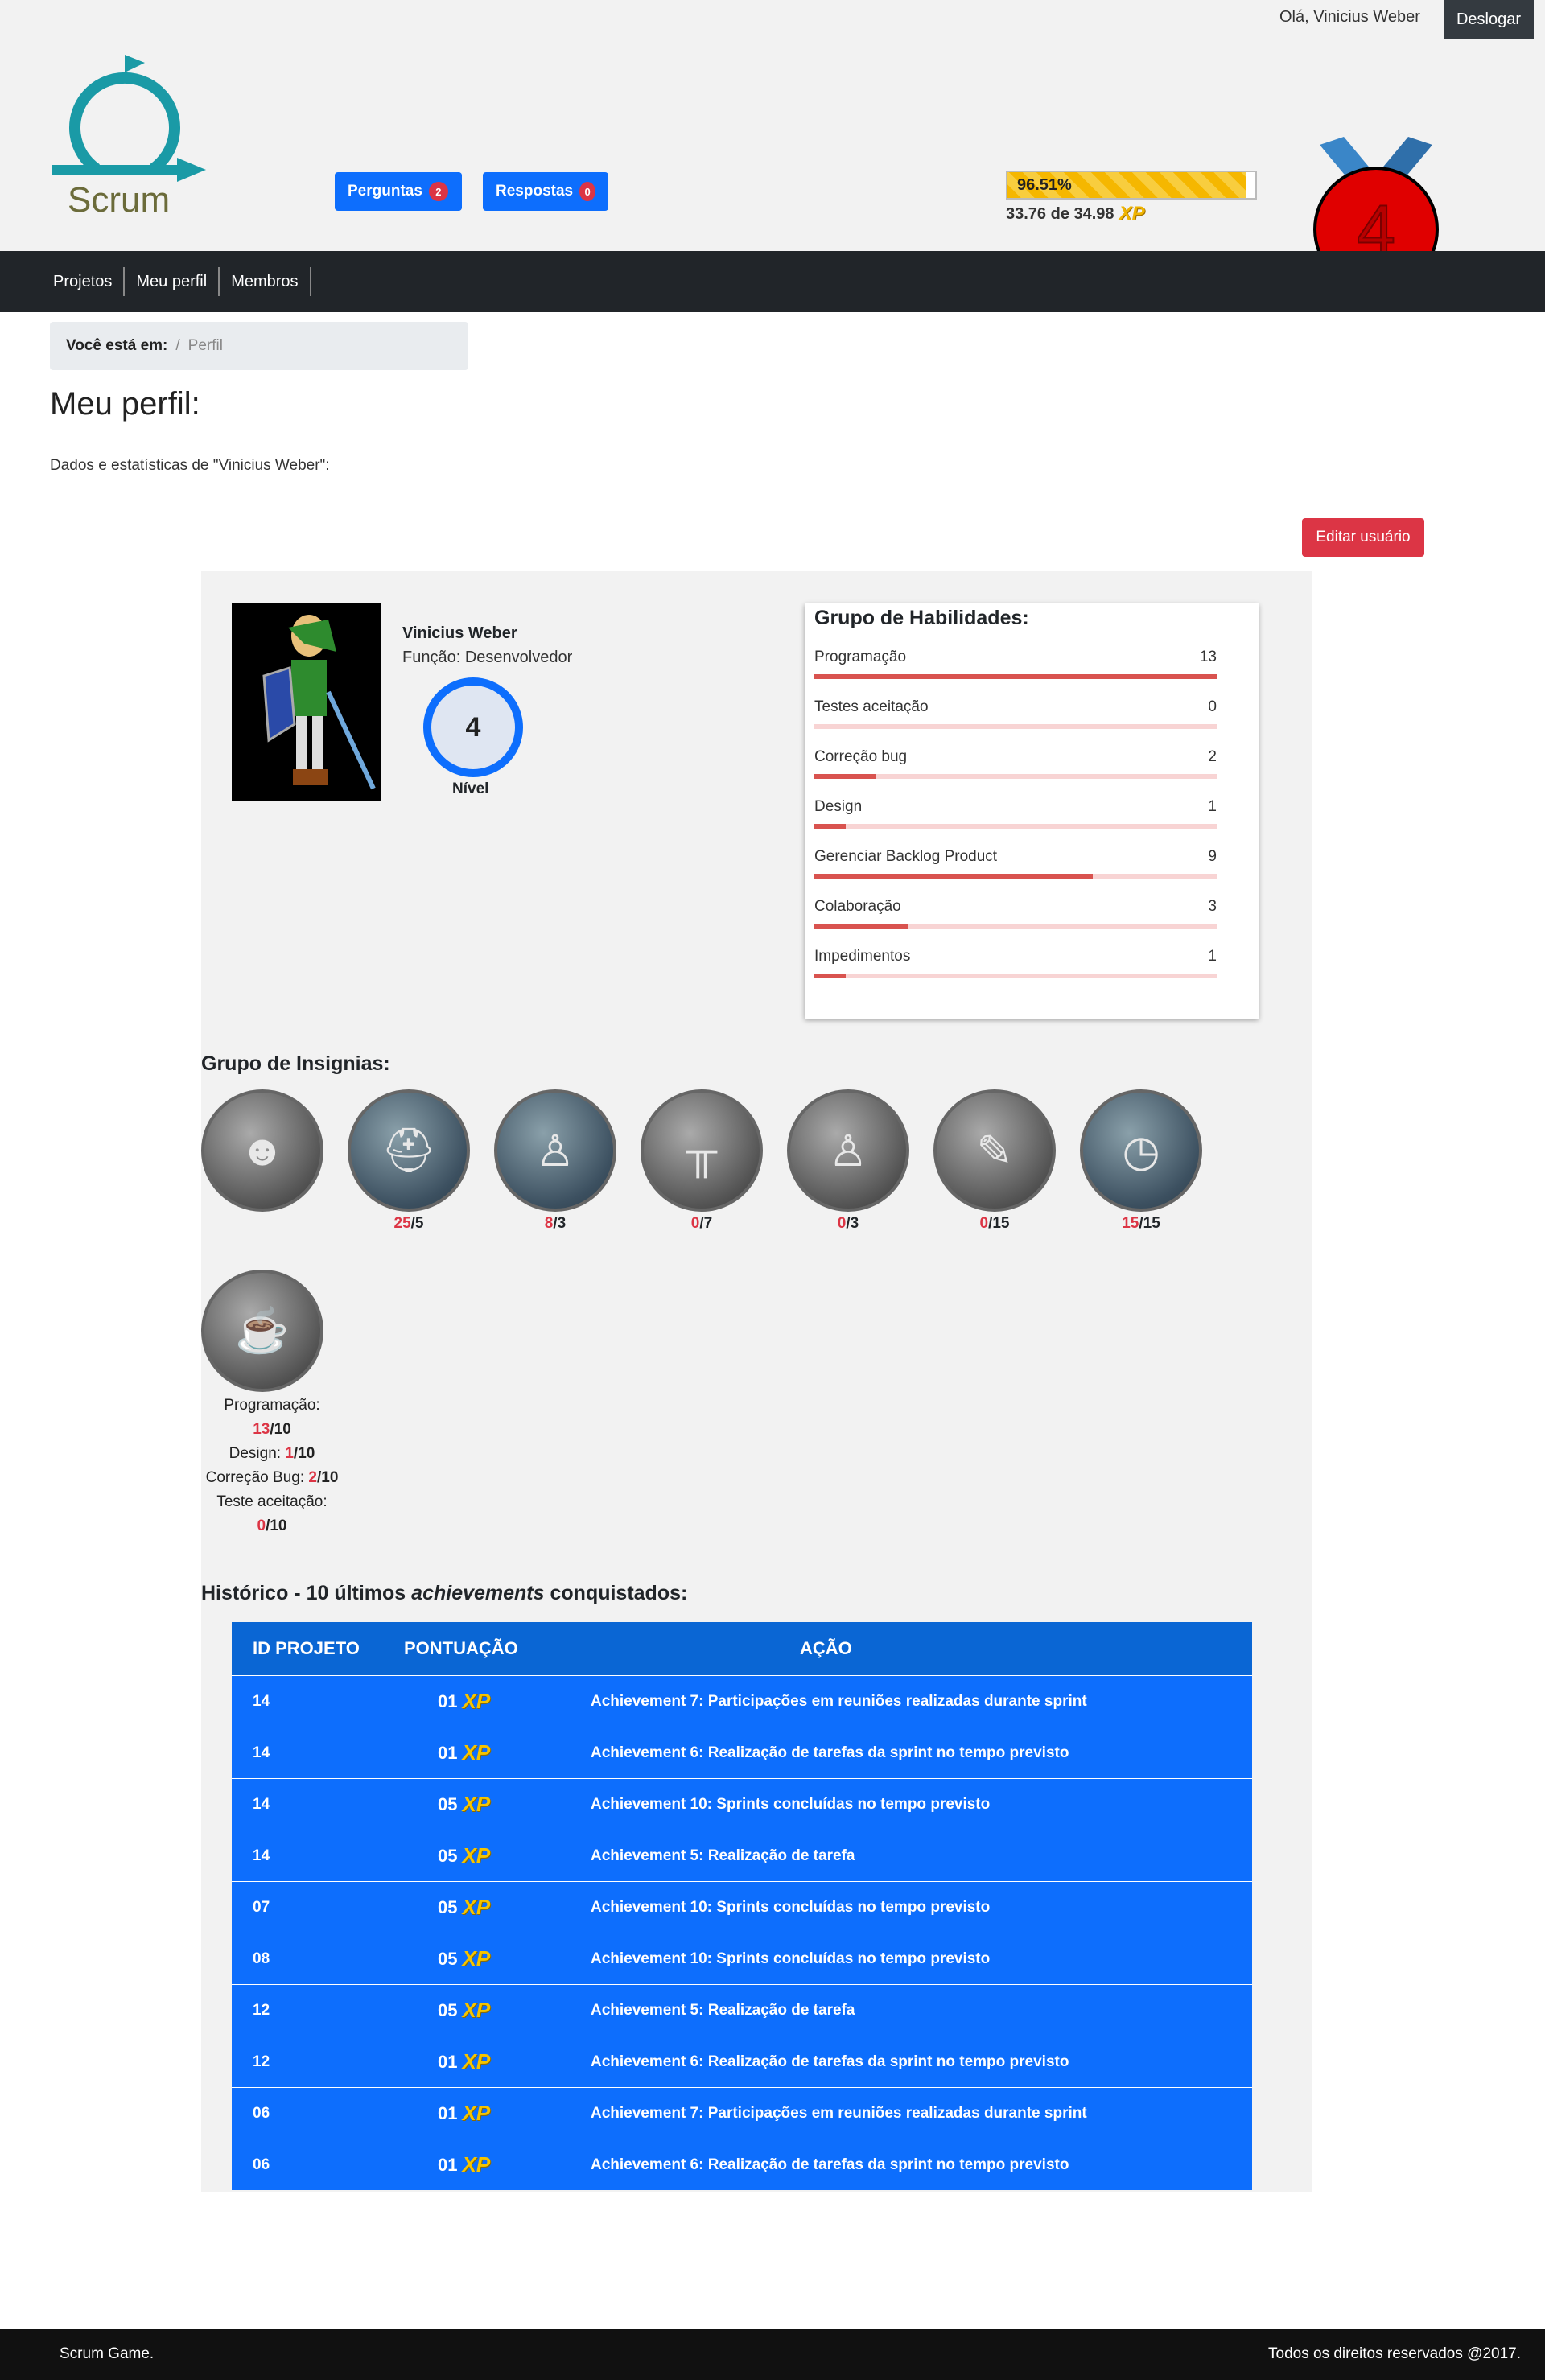 The image size is (1545, 2380). I want to click on badge-glyph: ◷, so click(1141, 1151).